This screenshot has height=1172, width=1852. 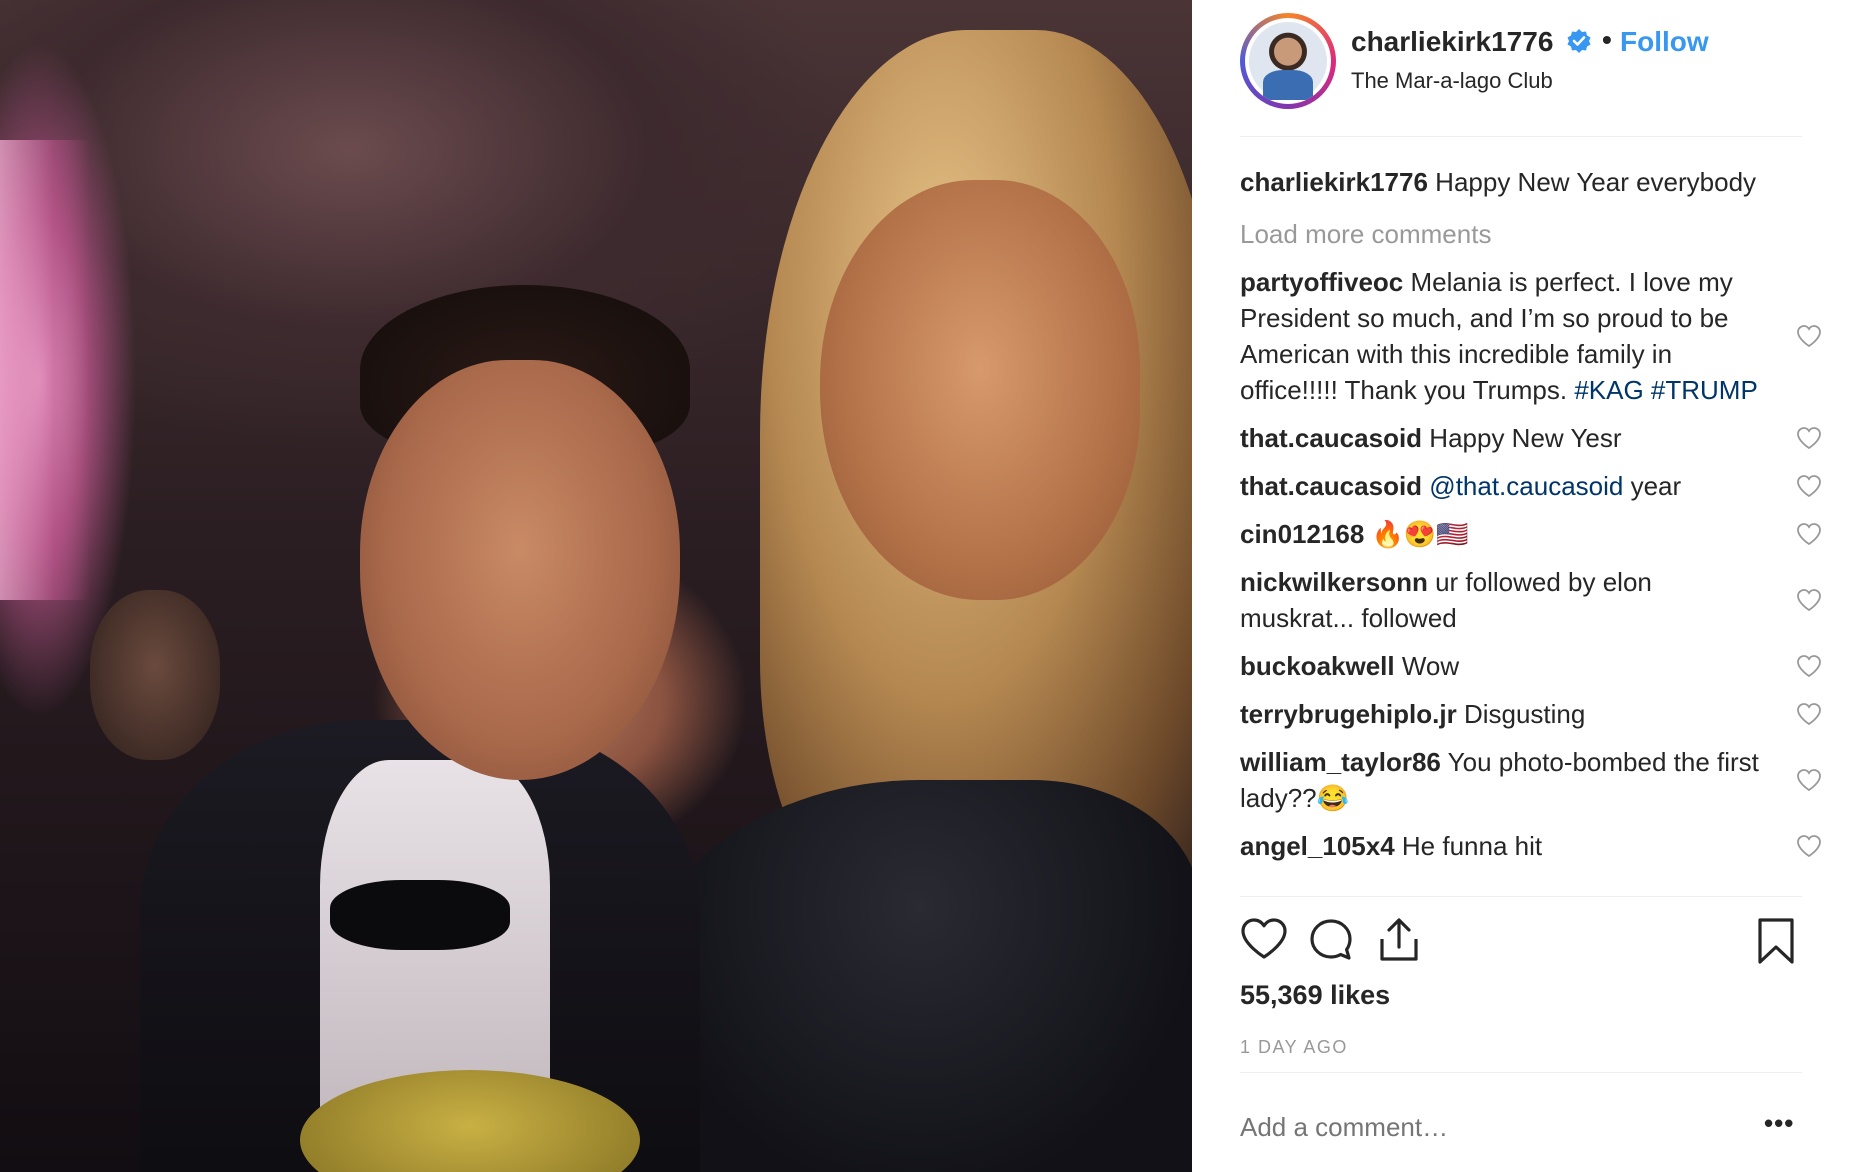 What do you see at coordinates (1288, 85) in the screenshot?
I see `avatar-shirt` at bounding box center [1288, 85].